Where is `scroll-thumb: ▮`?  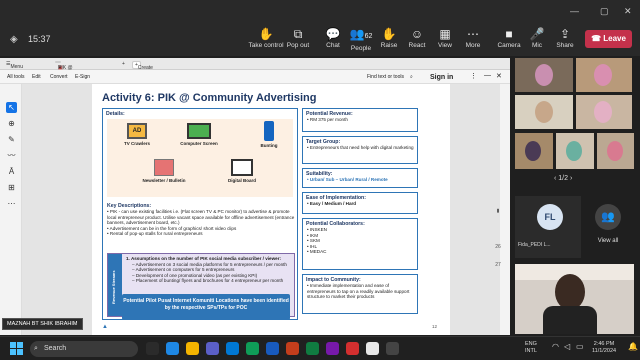
scroll-thumb: ▮ is located at coordinates (498, 211).